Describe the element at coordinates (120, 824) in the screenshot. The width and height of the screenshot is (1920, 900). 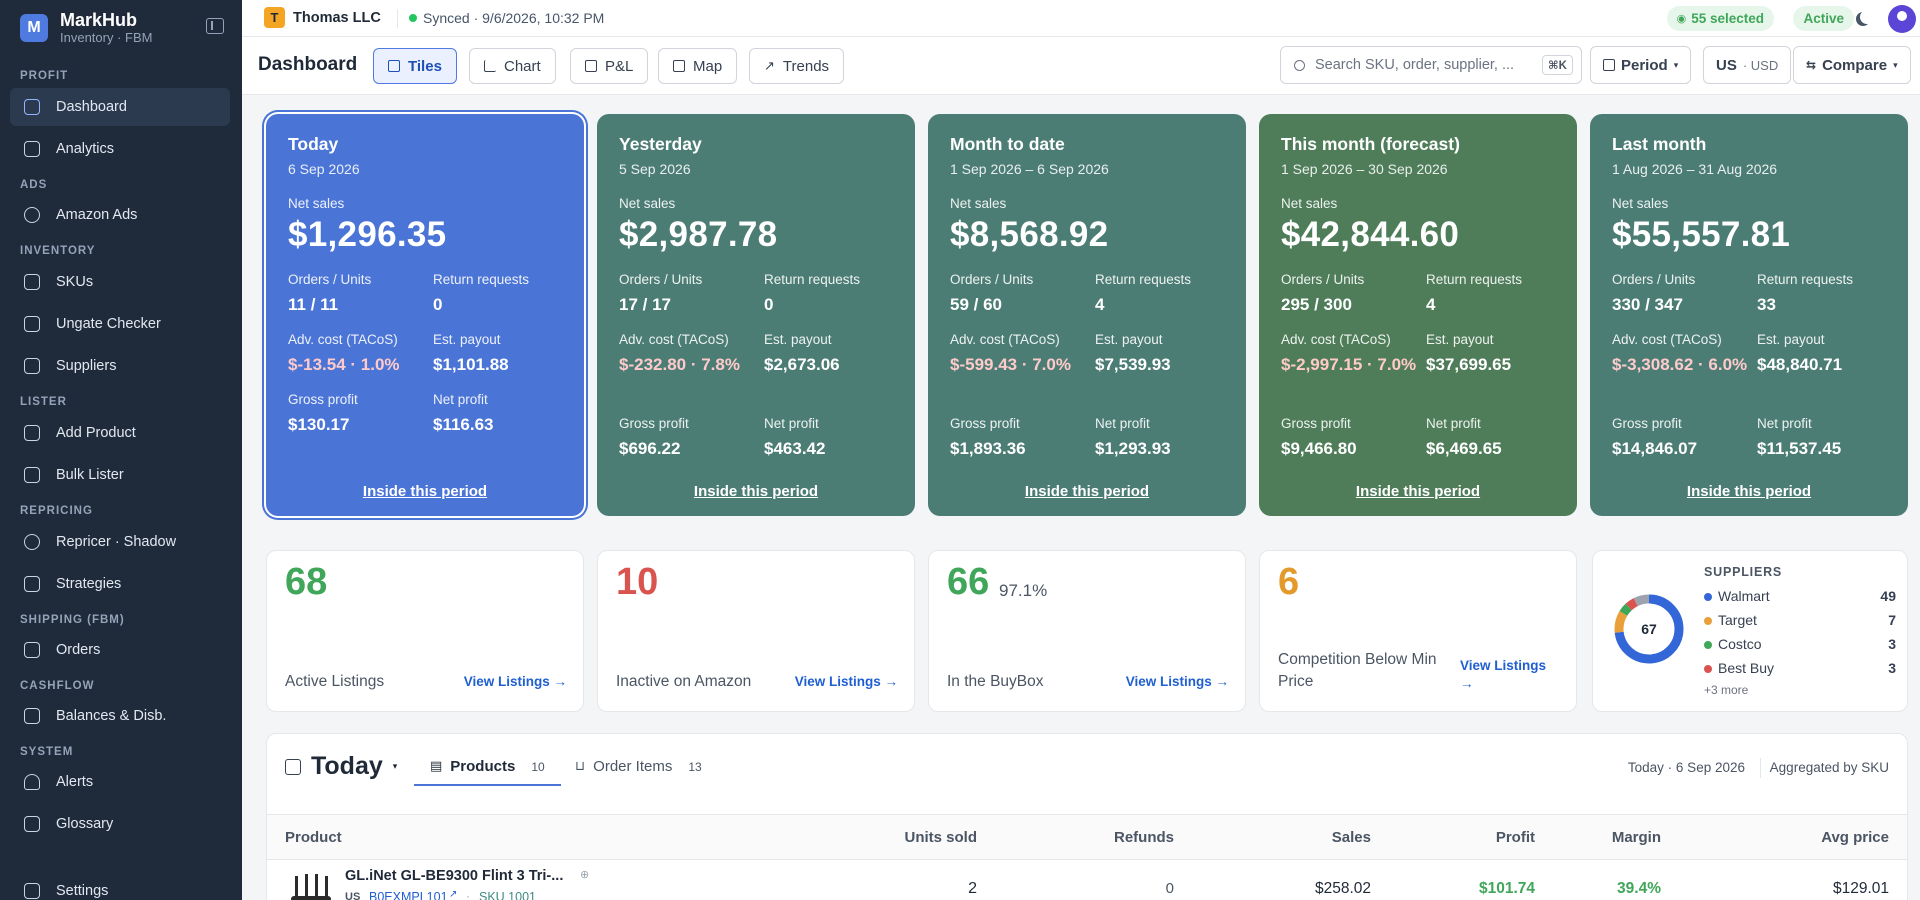
I see `sidebar-item-glossary: Glossary` at that location.